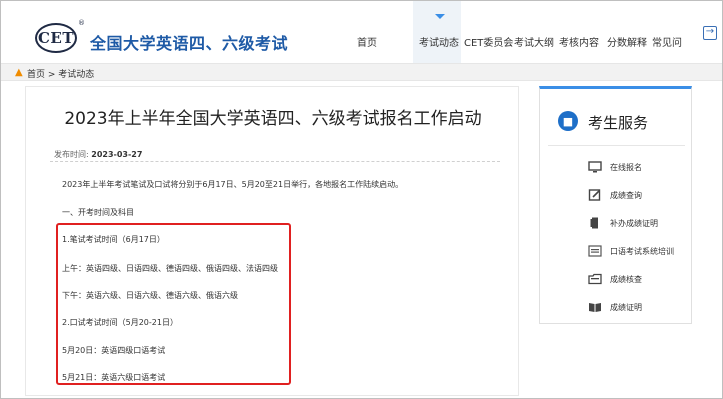 The image size is (723, 399). Describe the element at coordinates (19, 72) in the screenshot. I see `home-icon: ▲` at that location.